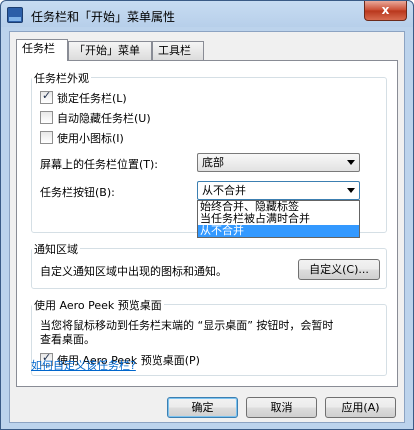  Describe the element at coordinates (99, 164) in the screenshot. I see `taskbar-location-label: 屏幕上的任务栏位置(T):` at that location.